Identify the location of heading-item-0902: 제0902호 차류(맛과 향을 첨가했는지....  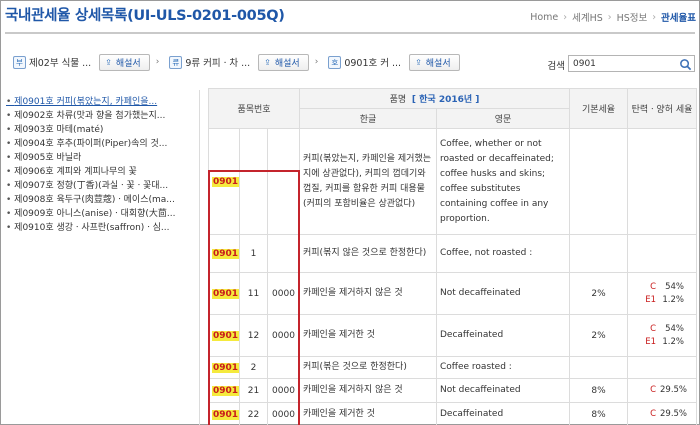
(101, 116).